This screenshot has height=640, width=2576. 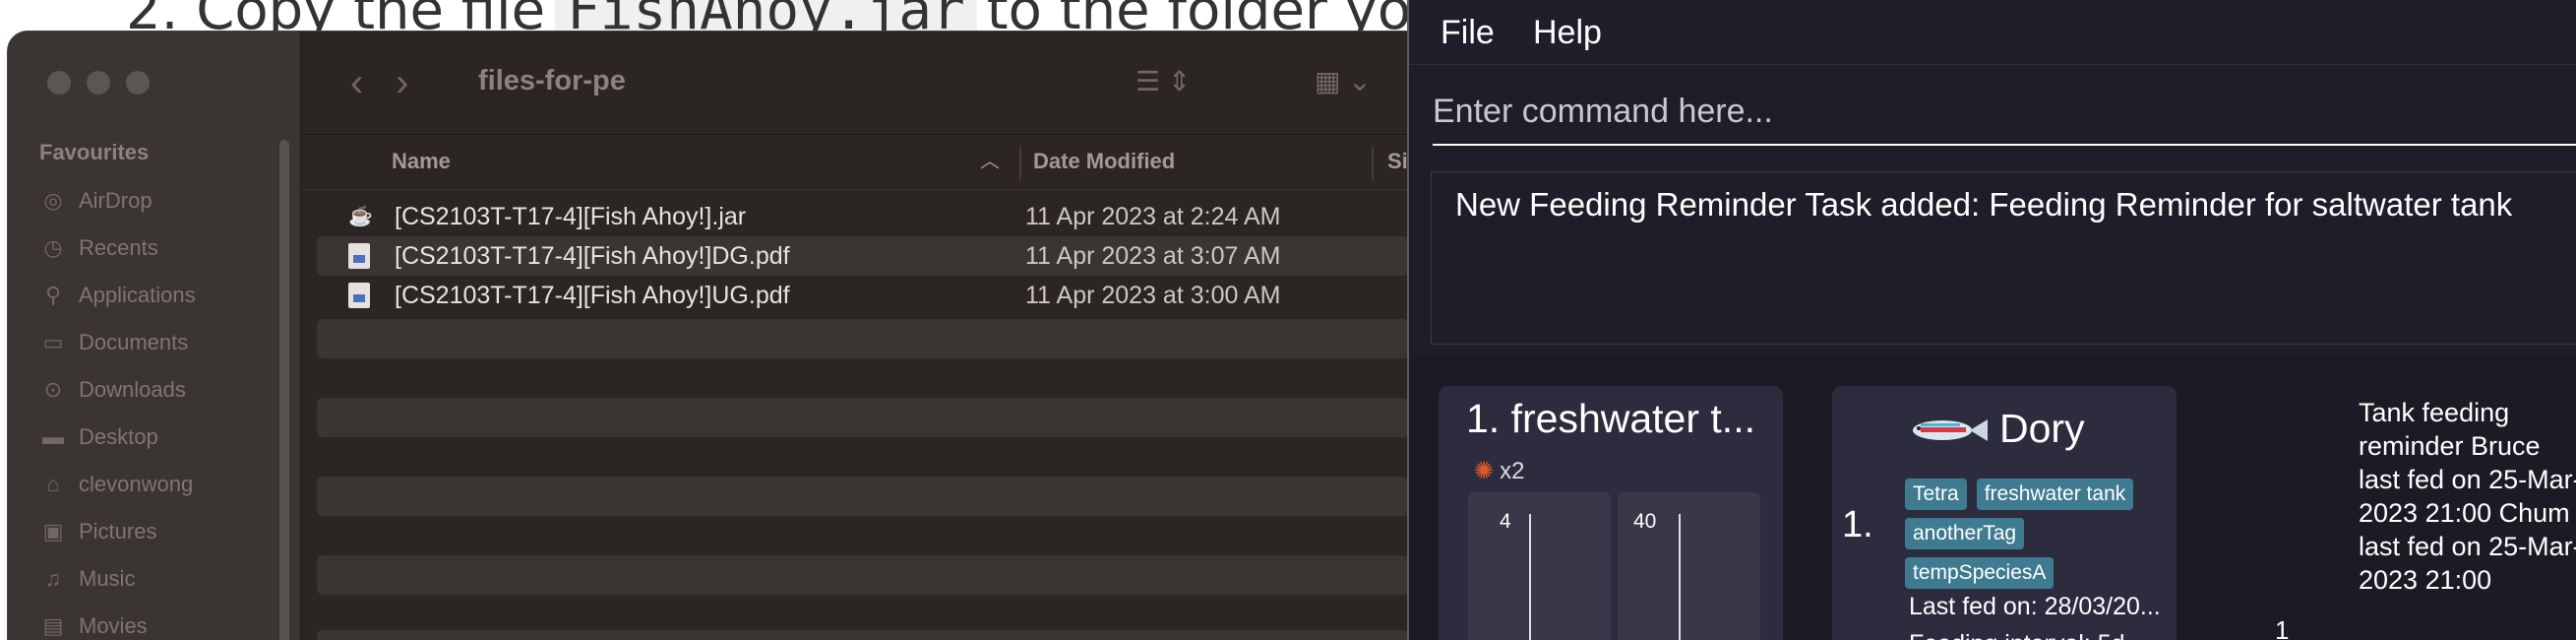 What do you see at coordinates (1104, 161) in the screenshot?
I see `column-date-modified: Date Modified` at bounding box center [1104, 161].